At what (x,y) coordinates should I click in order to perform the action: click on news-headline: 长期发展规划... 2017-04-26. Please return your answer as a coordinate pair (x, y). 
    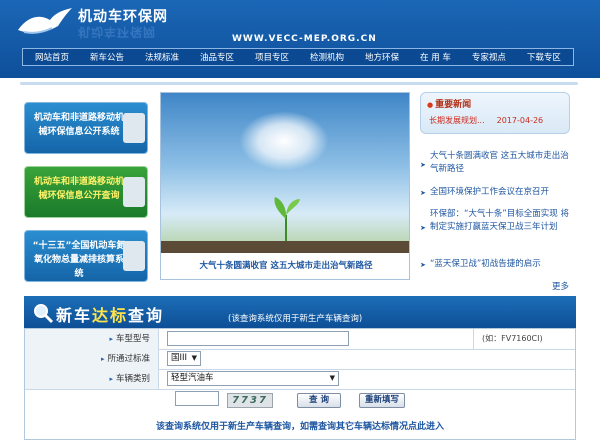
    Looking at the image, I should click on (486, 120).